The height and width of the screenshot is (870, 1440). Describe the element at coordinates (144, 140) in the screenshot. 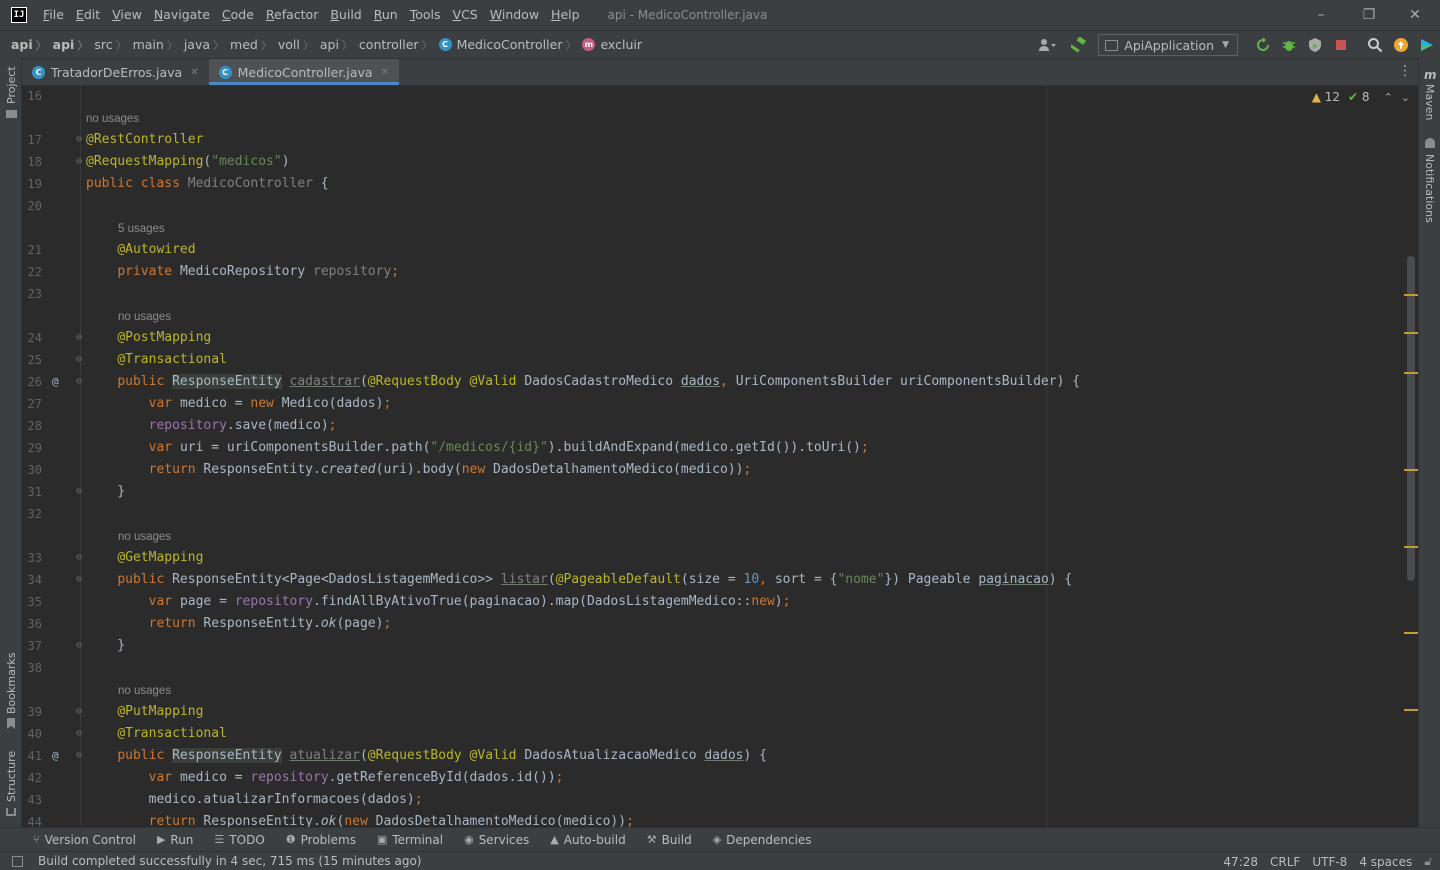

I see `code-text: @RestController` at that location.